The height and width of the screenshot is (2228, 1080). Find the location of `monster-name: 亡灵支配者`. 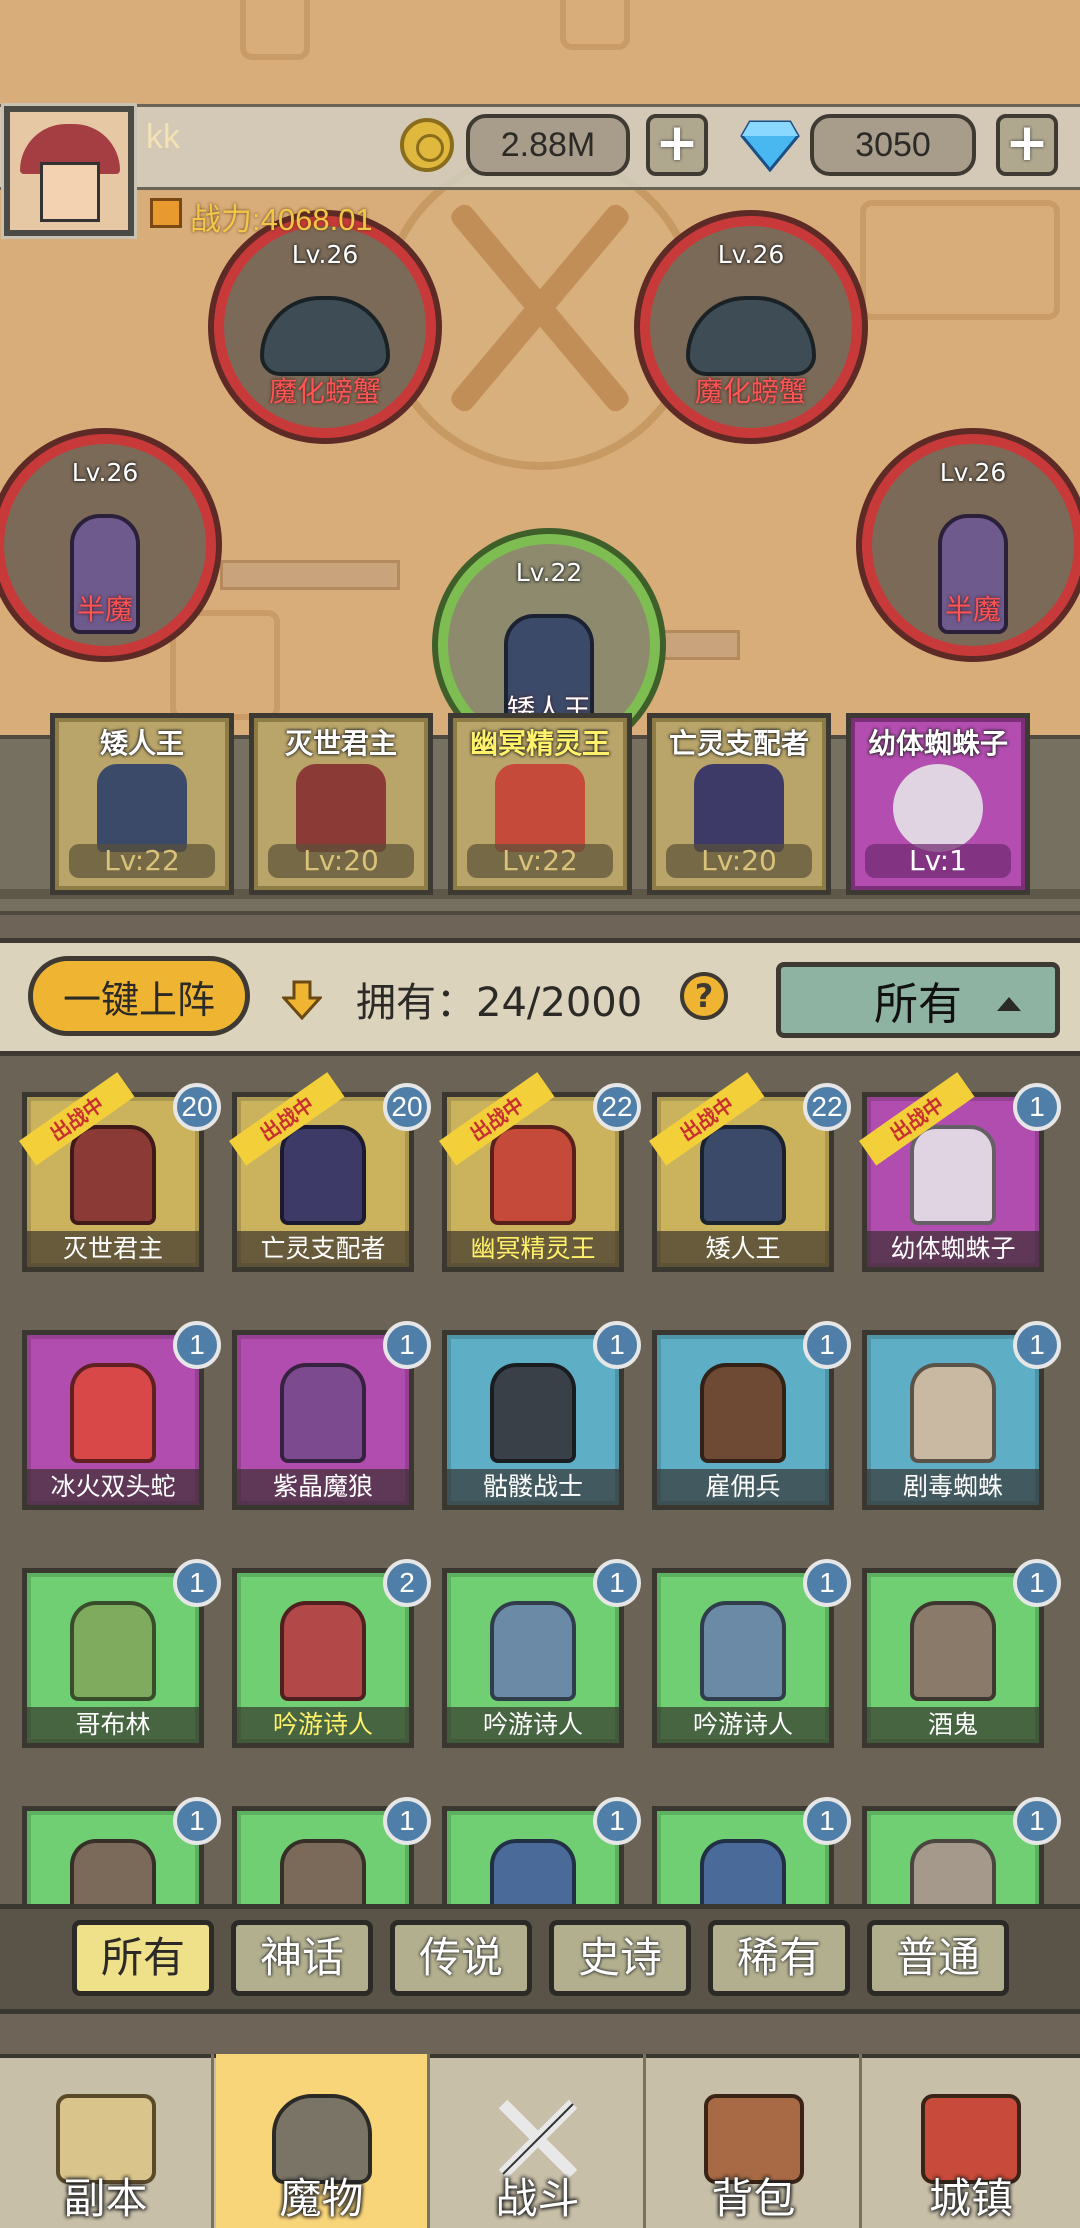

monster-name: 亡灵支配者 is located at coordinates (323, 1249).